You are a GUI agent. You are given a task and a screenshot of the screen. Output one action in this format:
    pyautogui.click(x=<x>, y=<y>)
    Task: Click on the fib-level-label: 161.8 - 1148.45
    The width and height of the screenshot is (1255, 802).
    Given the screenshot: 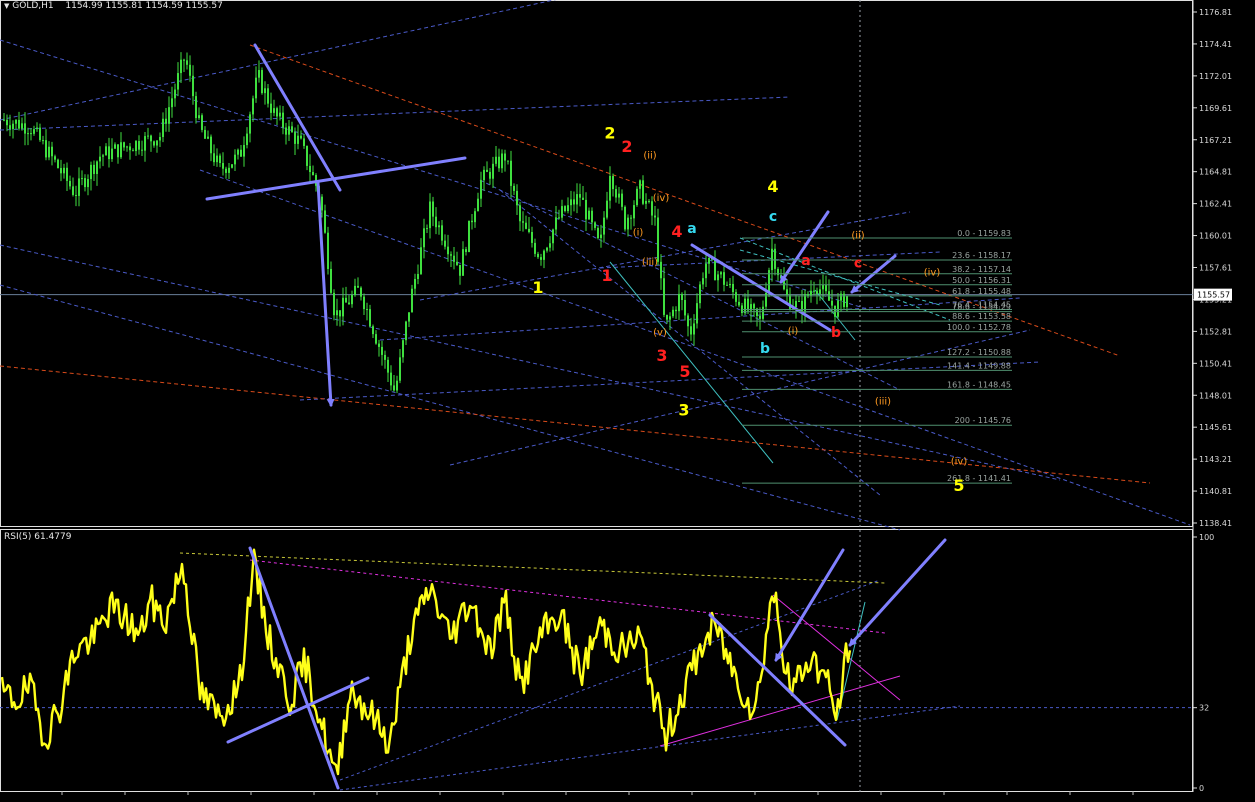 What is the action you would take?
    pyautogui.click(x=979, y=384)
    